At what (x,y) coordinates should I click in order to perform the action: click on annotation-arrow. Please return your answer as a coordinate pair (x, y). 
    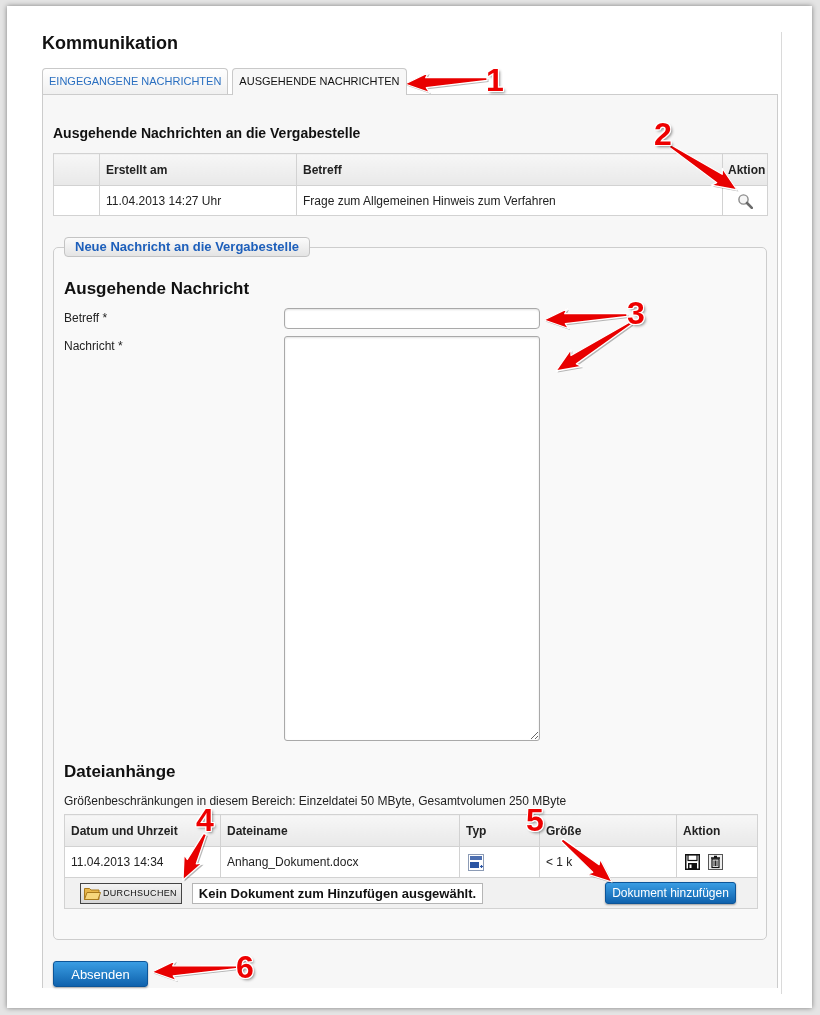
    Looking at the image, I should click on (195, 857).